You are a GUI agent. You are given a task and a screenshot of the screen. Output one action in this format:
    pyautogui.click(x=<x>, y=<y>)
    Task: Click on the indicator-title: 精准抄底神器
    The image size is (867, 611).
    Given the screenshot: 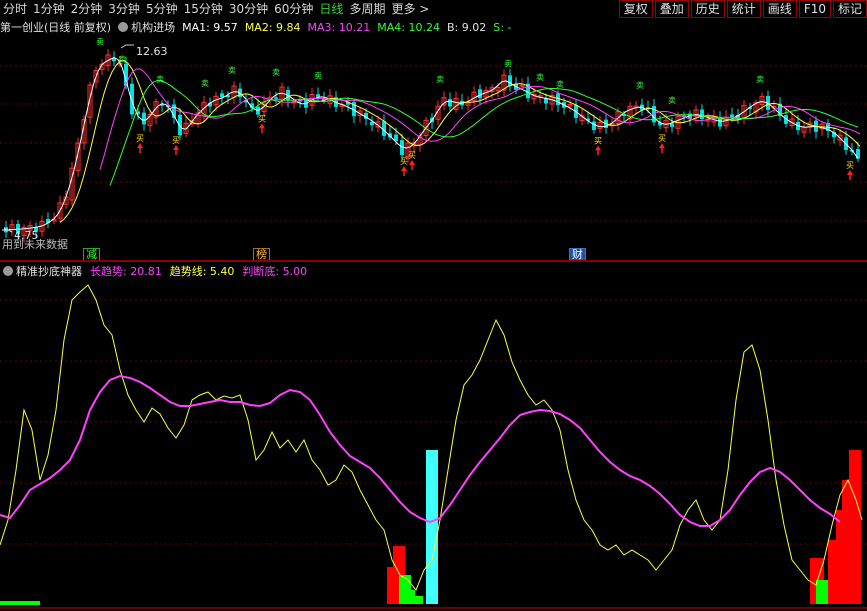 What is the action you would take?
    pyautogui.click(x=49, y=271)
    